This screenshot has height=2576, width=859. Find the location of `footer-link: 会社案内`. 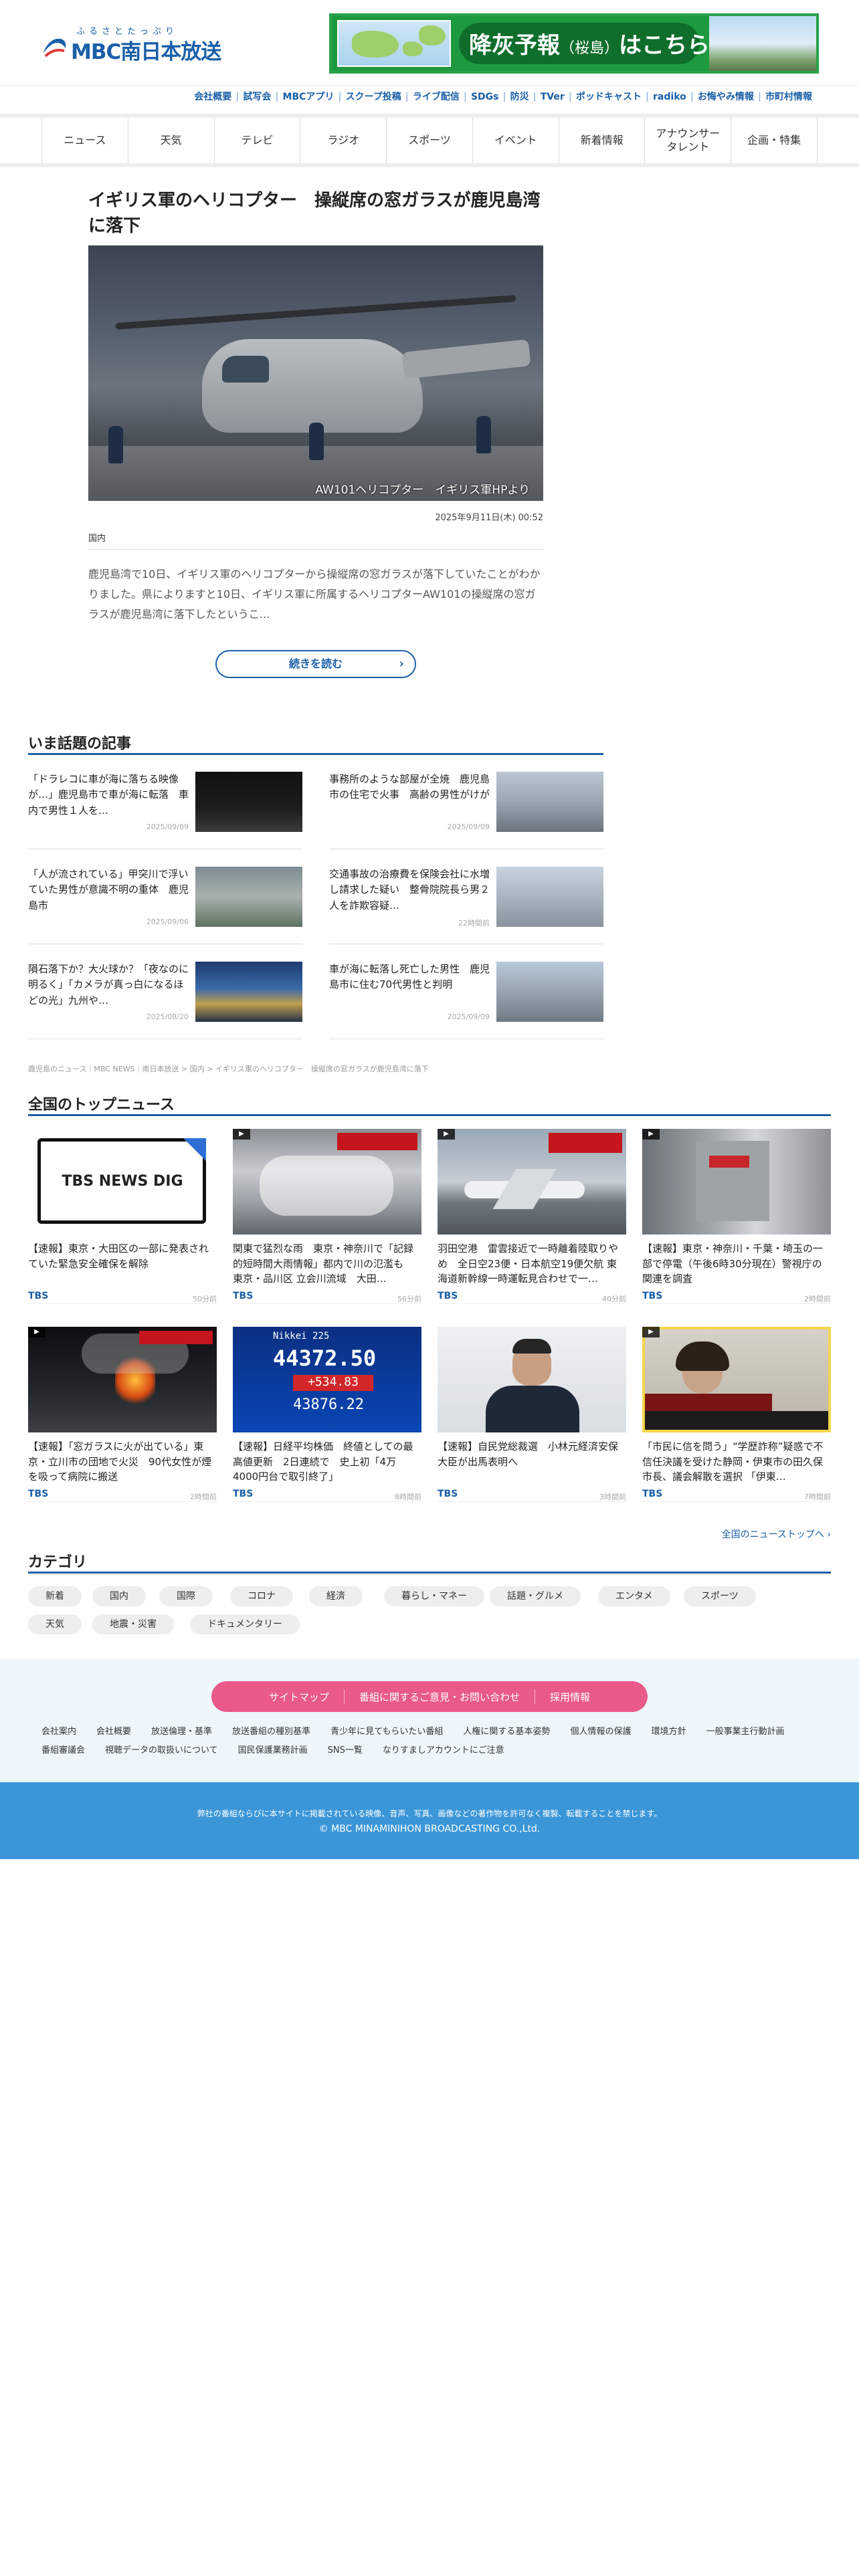

footer-link: 会社案内 is located at coordinates (59, 1732).